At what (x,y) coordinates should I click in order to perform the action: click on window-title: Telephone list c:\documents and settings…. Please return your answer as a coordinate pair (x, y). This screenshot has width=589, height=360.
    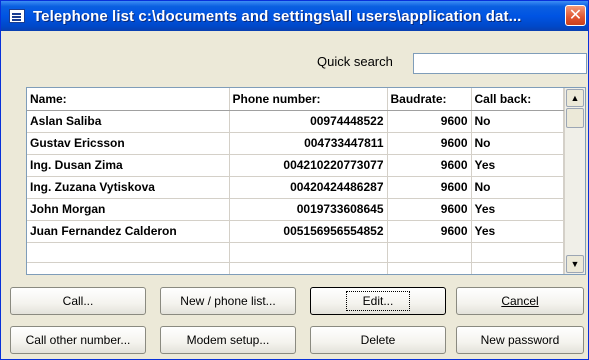
    Looking at the image, I should click on (277, 16).